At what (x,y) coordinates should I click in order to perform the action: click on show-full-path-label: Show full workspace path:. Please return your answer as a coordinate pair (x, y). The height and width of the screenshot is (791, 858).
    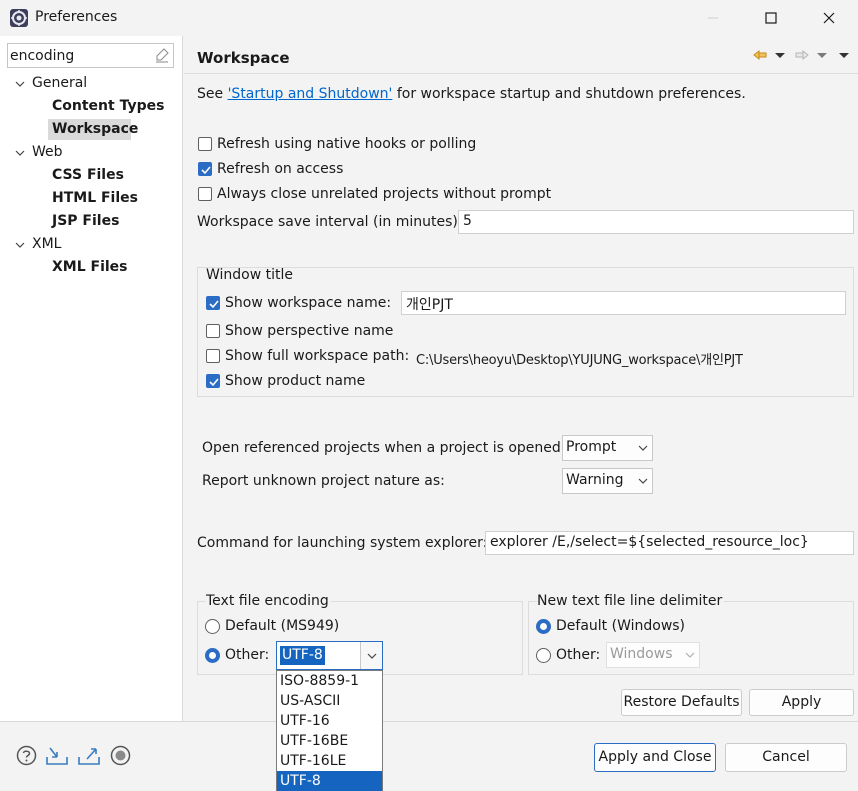
    Looking at the image, I should click on (317, 356).